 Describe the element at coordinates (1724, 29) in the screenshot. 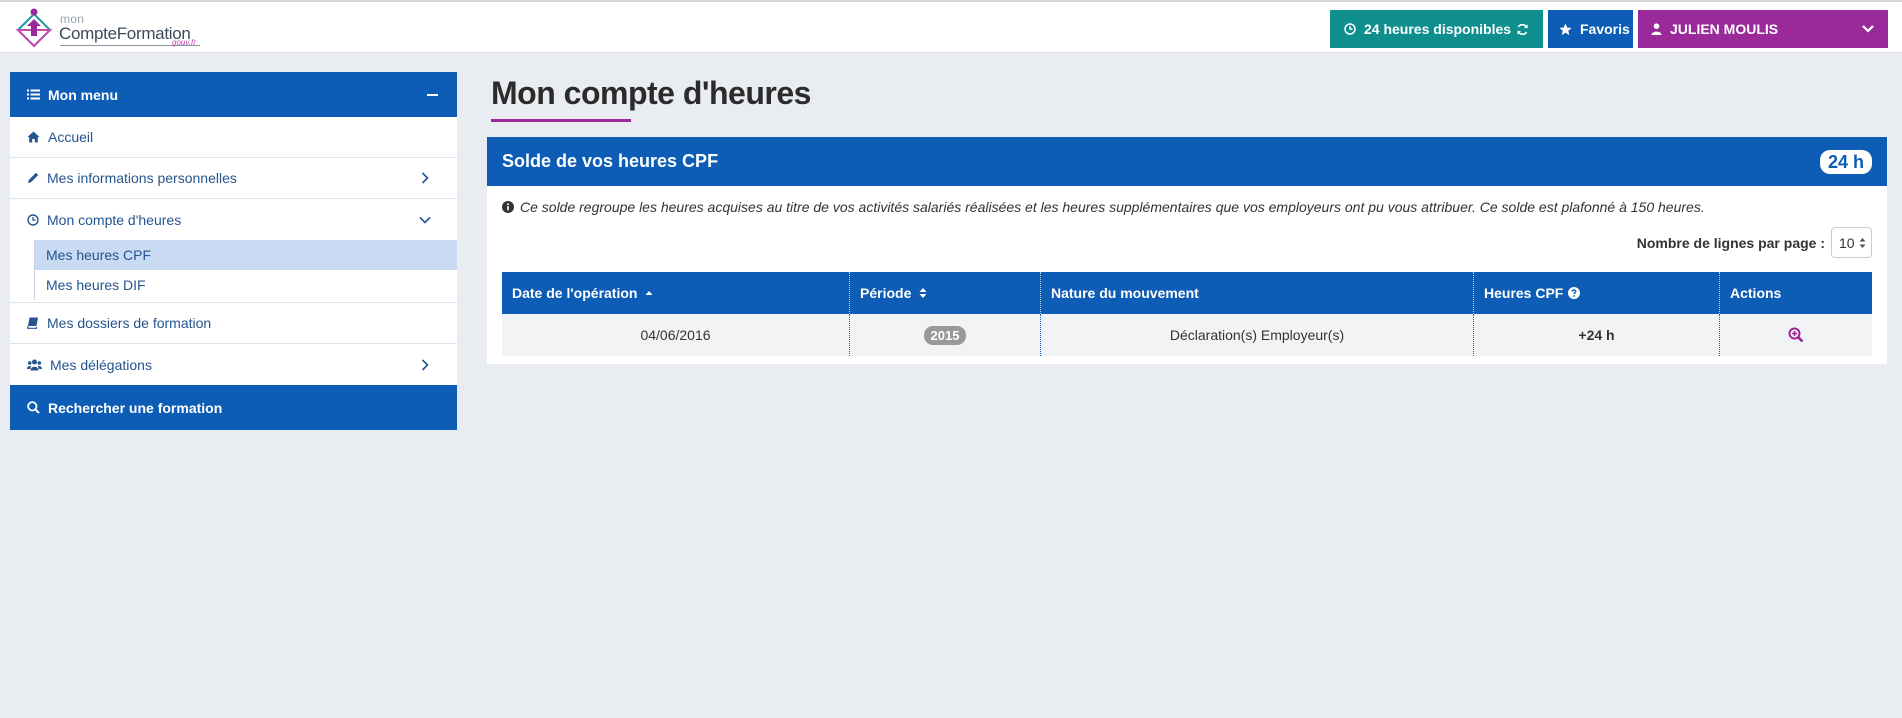

I see `user-name: JULIEN MOULIS` at that location.